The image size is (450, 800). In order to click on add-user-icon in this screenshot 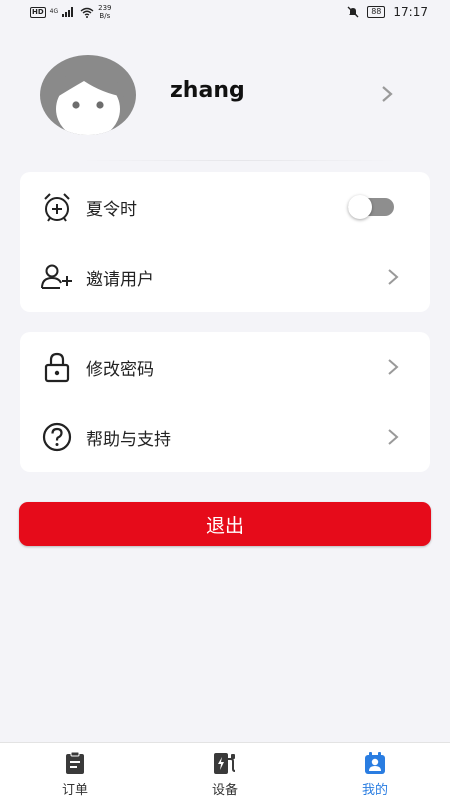, I will do `click(57, 277)`.